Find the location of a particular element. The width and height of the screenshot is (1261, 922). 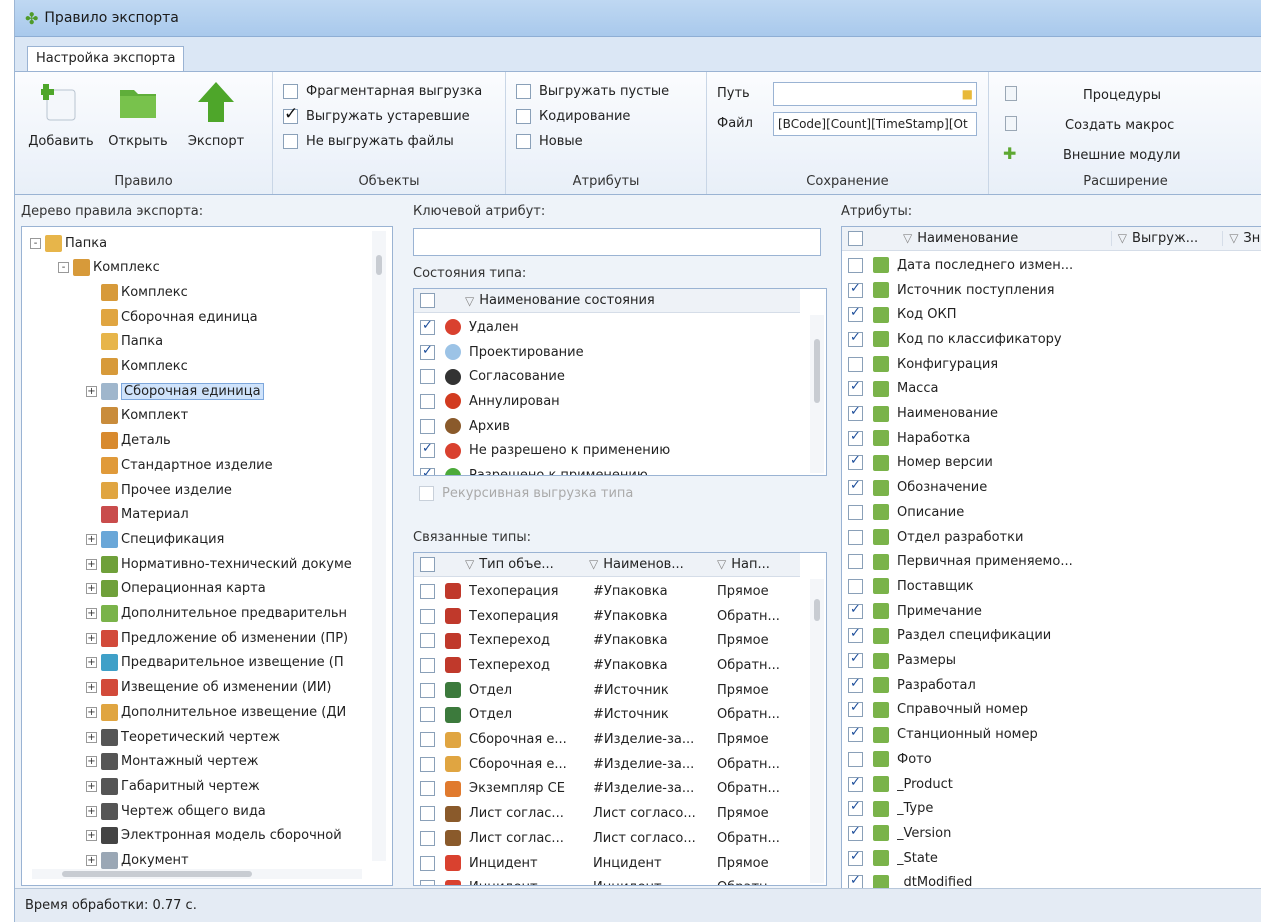

new-checkbox is located at coordinates (523, 141).